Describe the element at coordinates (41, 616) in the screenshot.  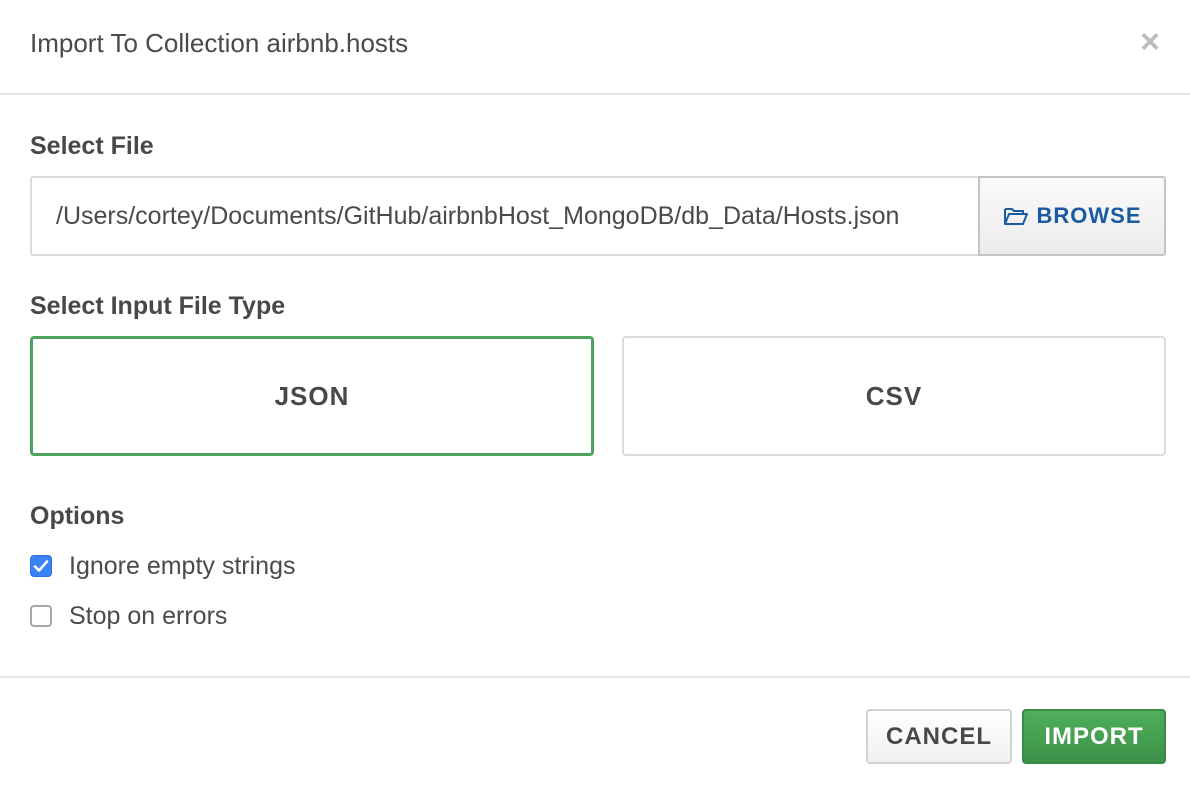
I see `stop-on-errors-checkbox` at that location.